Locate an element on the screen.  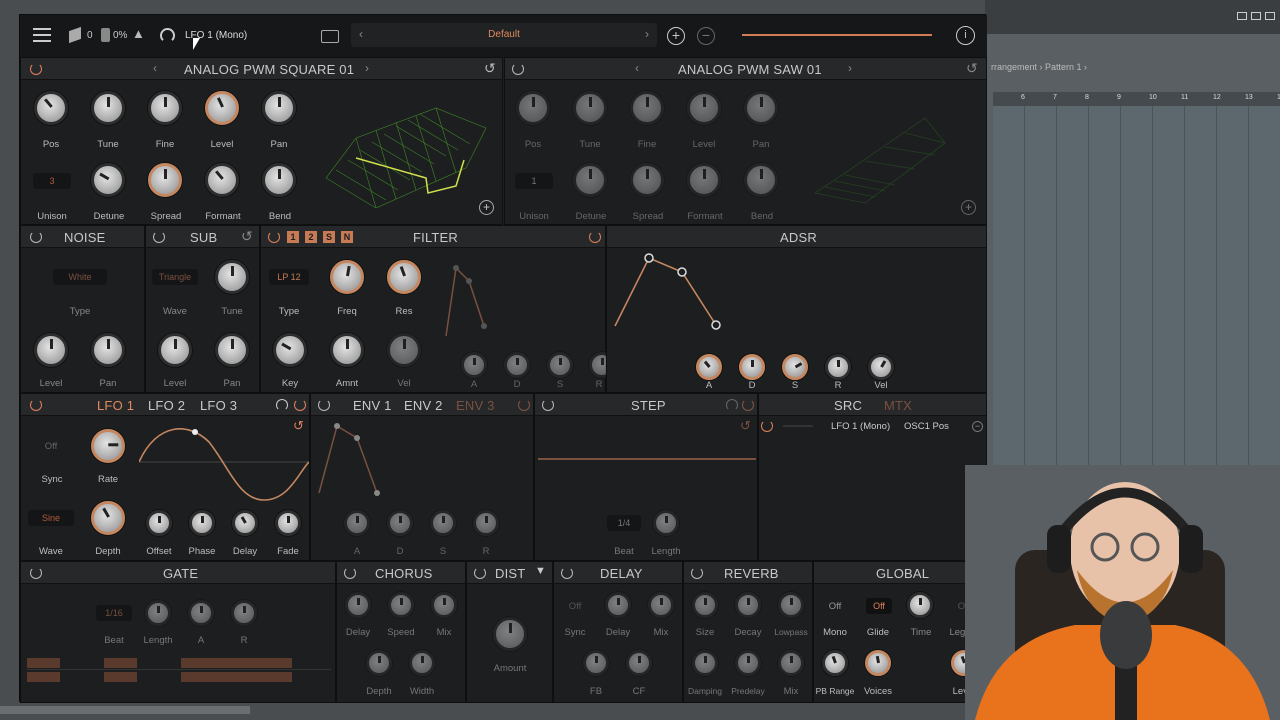
lfo-delay-knob is located at coordinates (245, 523).